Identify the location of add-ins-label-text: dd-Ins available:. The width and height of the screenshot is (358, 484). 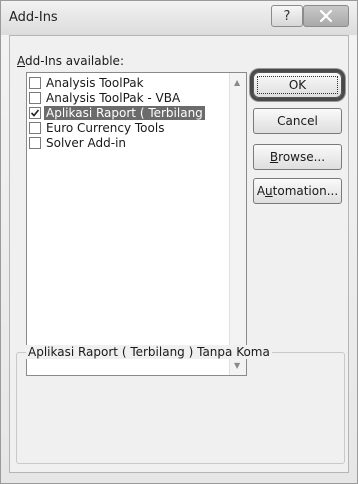
(74, 61).